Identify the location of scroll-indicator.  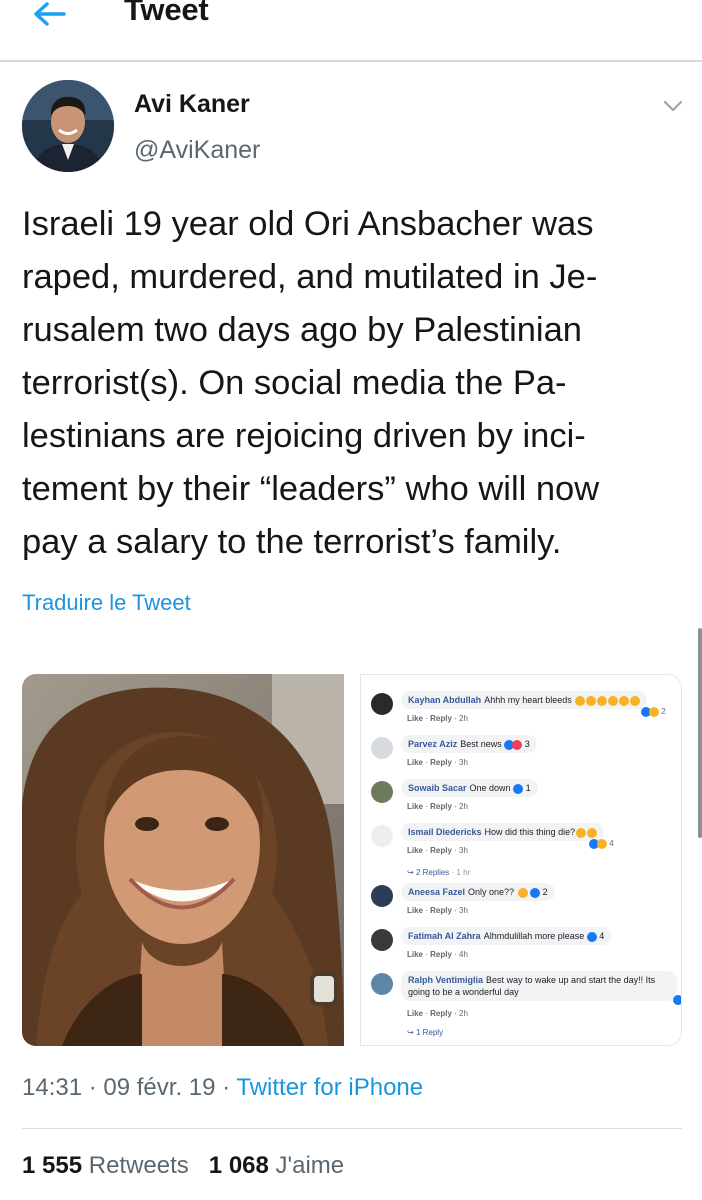
(700, 733).